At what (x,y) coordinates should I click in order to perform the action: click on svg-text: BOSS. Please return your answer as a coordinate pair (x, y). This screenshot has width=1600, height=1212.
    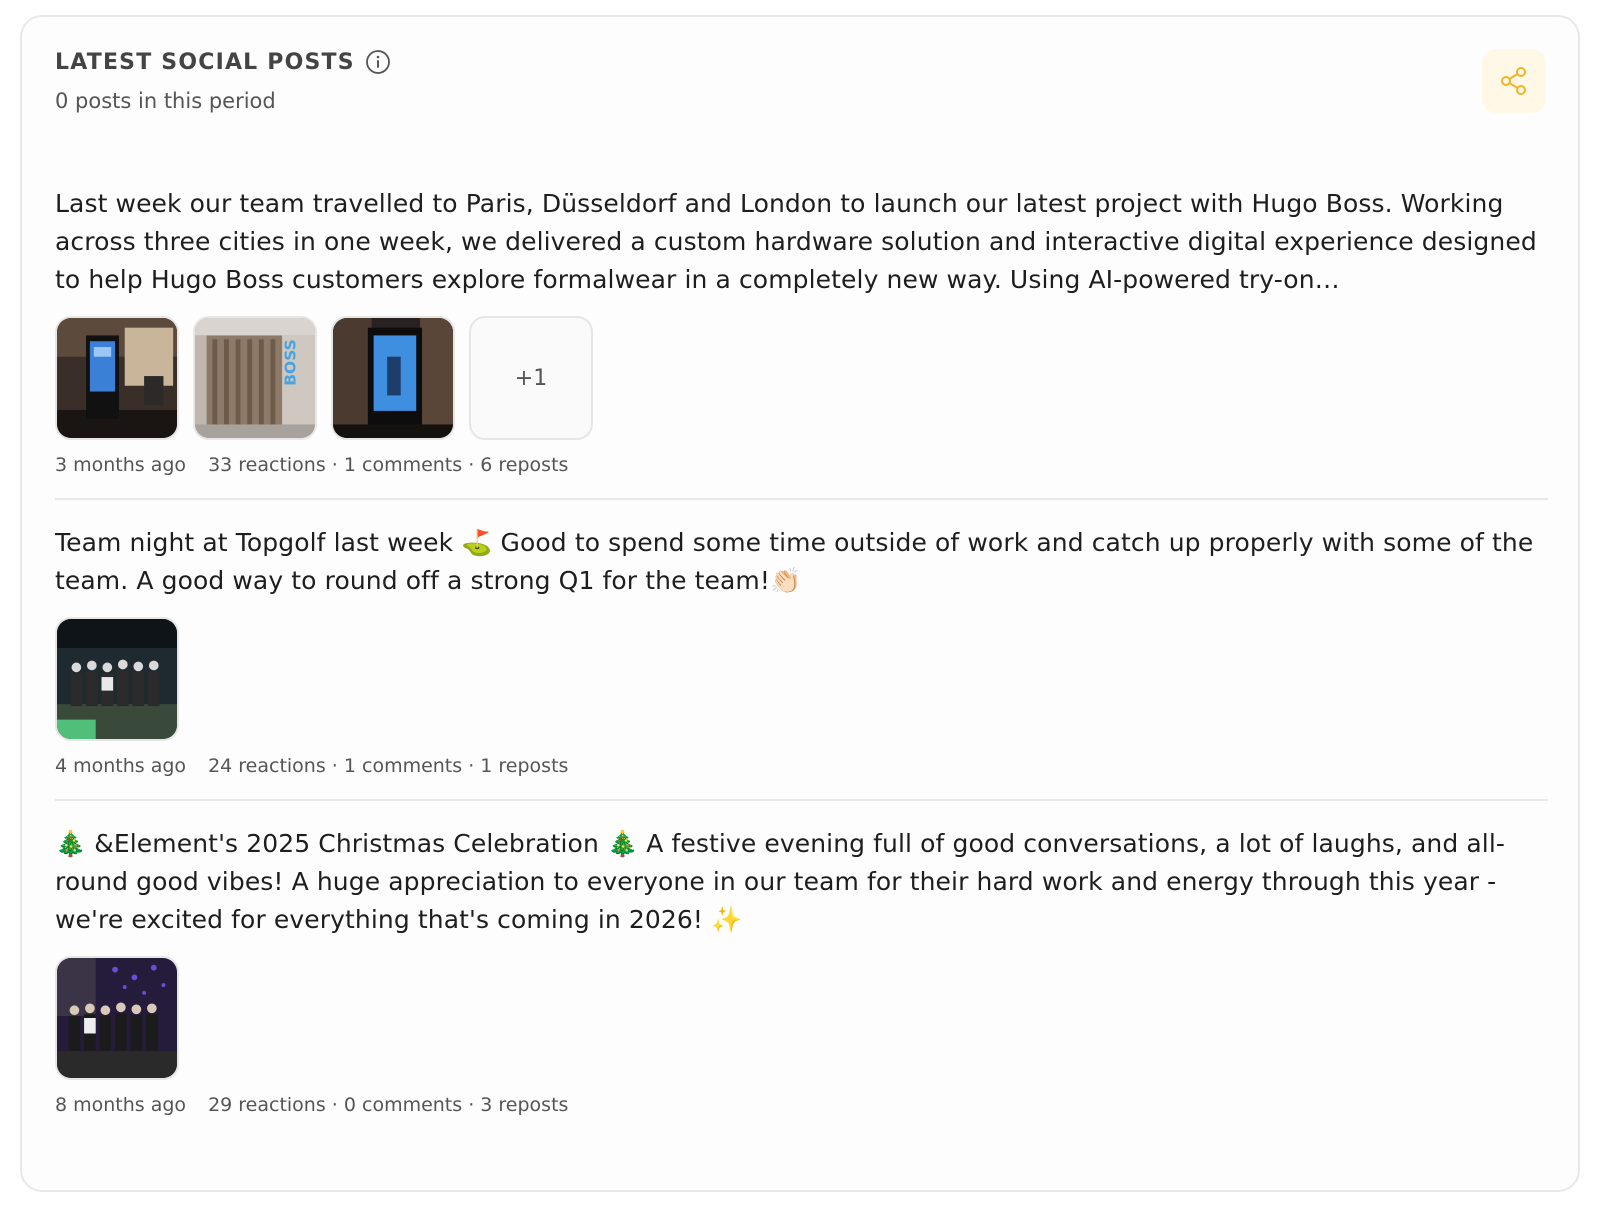
    Looking at the image, I should click on (291, 362).